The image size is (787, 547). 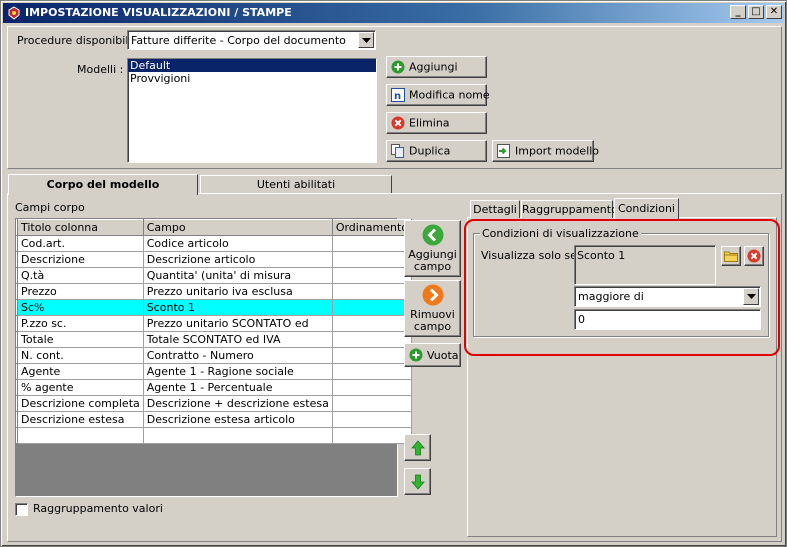 What do you see at coordinates (432, 326) in the screenshot?
I see `rimuovi-campo-line2: campo` at bounding box center [432, 326].